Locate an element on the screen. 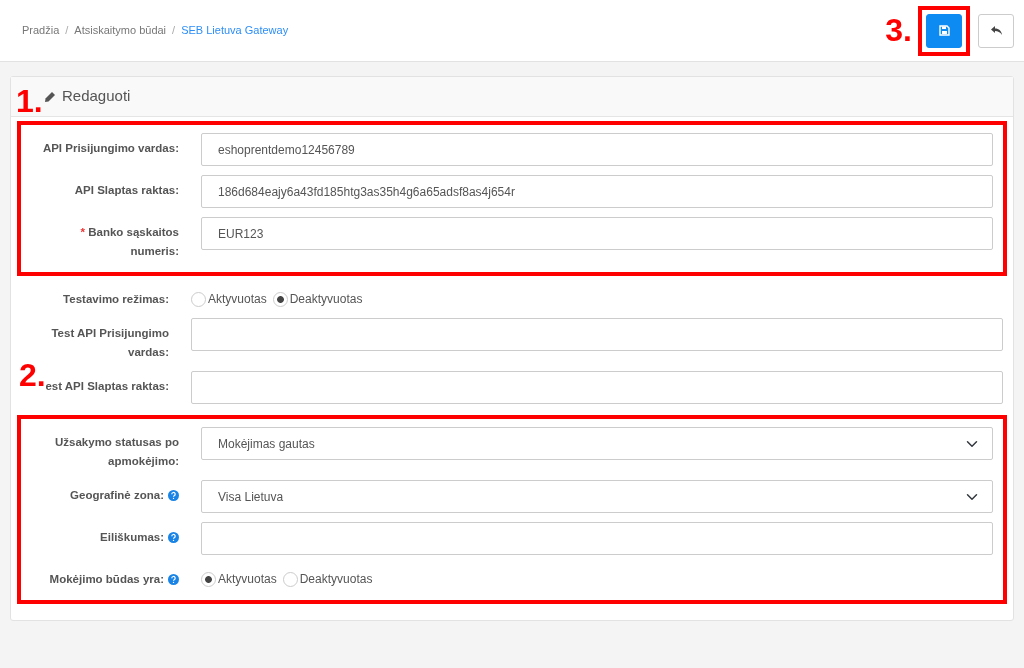  annotation-number: 3. is located at coordinates (898, 29).